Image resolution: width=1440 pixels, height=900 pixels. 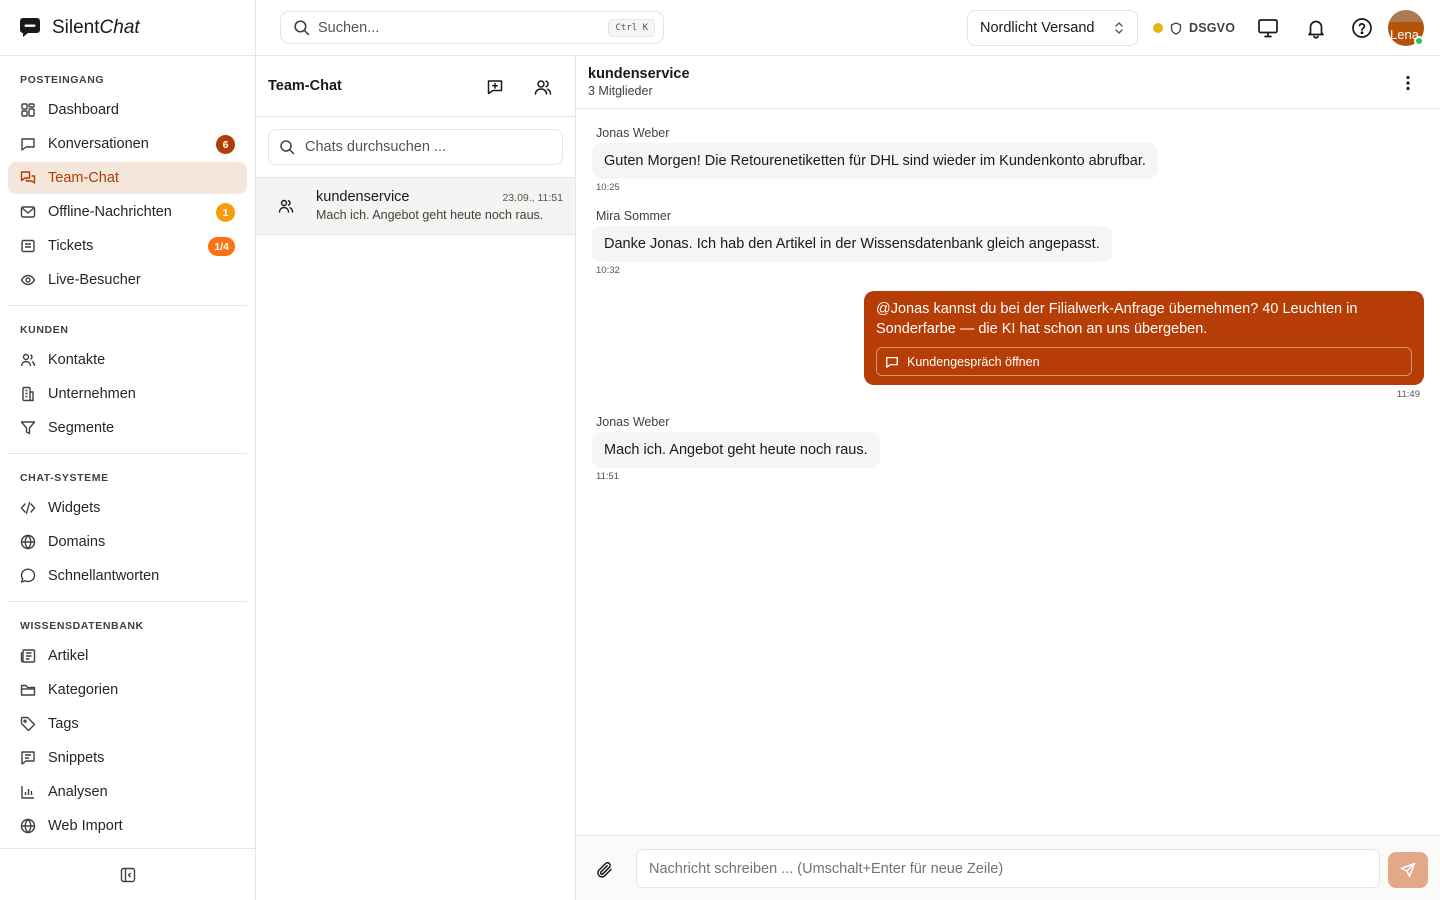 I want to click on messages-icon, so click(x=28, y=178).